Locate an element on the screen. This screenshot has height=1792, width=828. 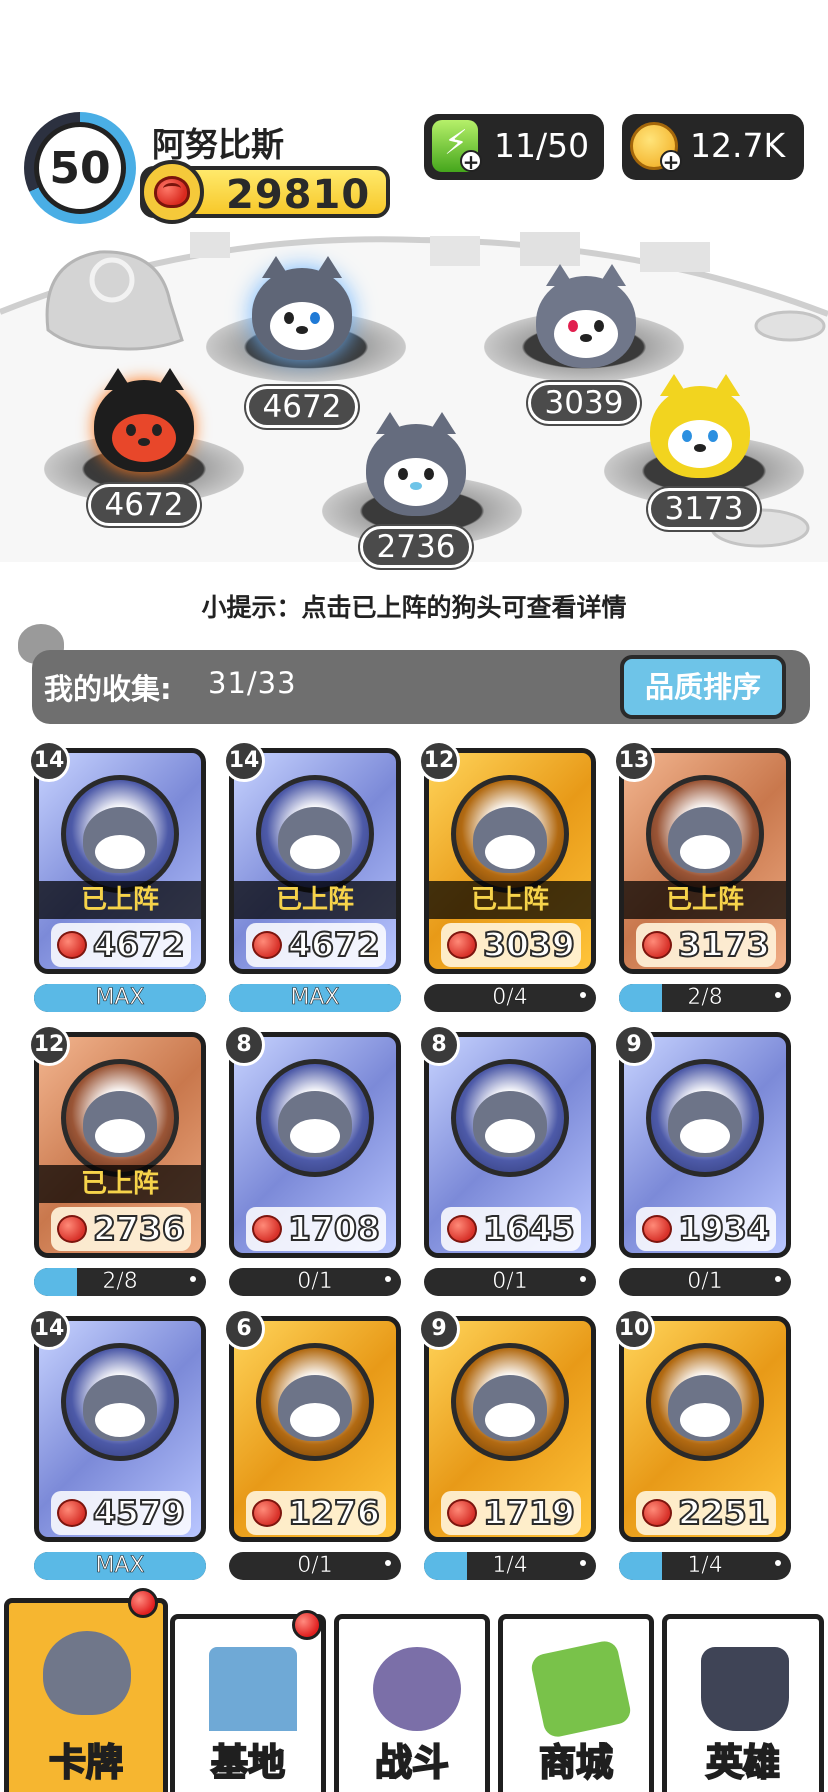
card-level-badge: 9 is located at coordinates (634, 1045).